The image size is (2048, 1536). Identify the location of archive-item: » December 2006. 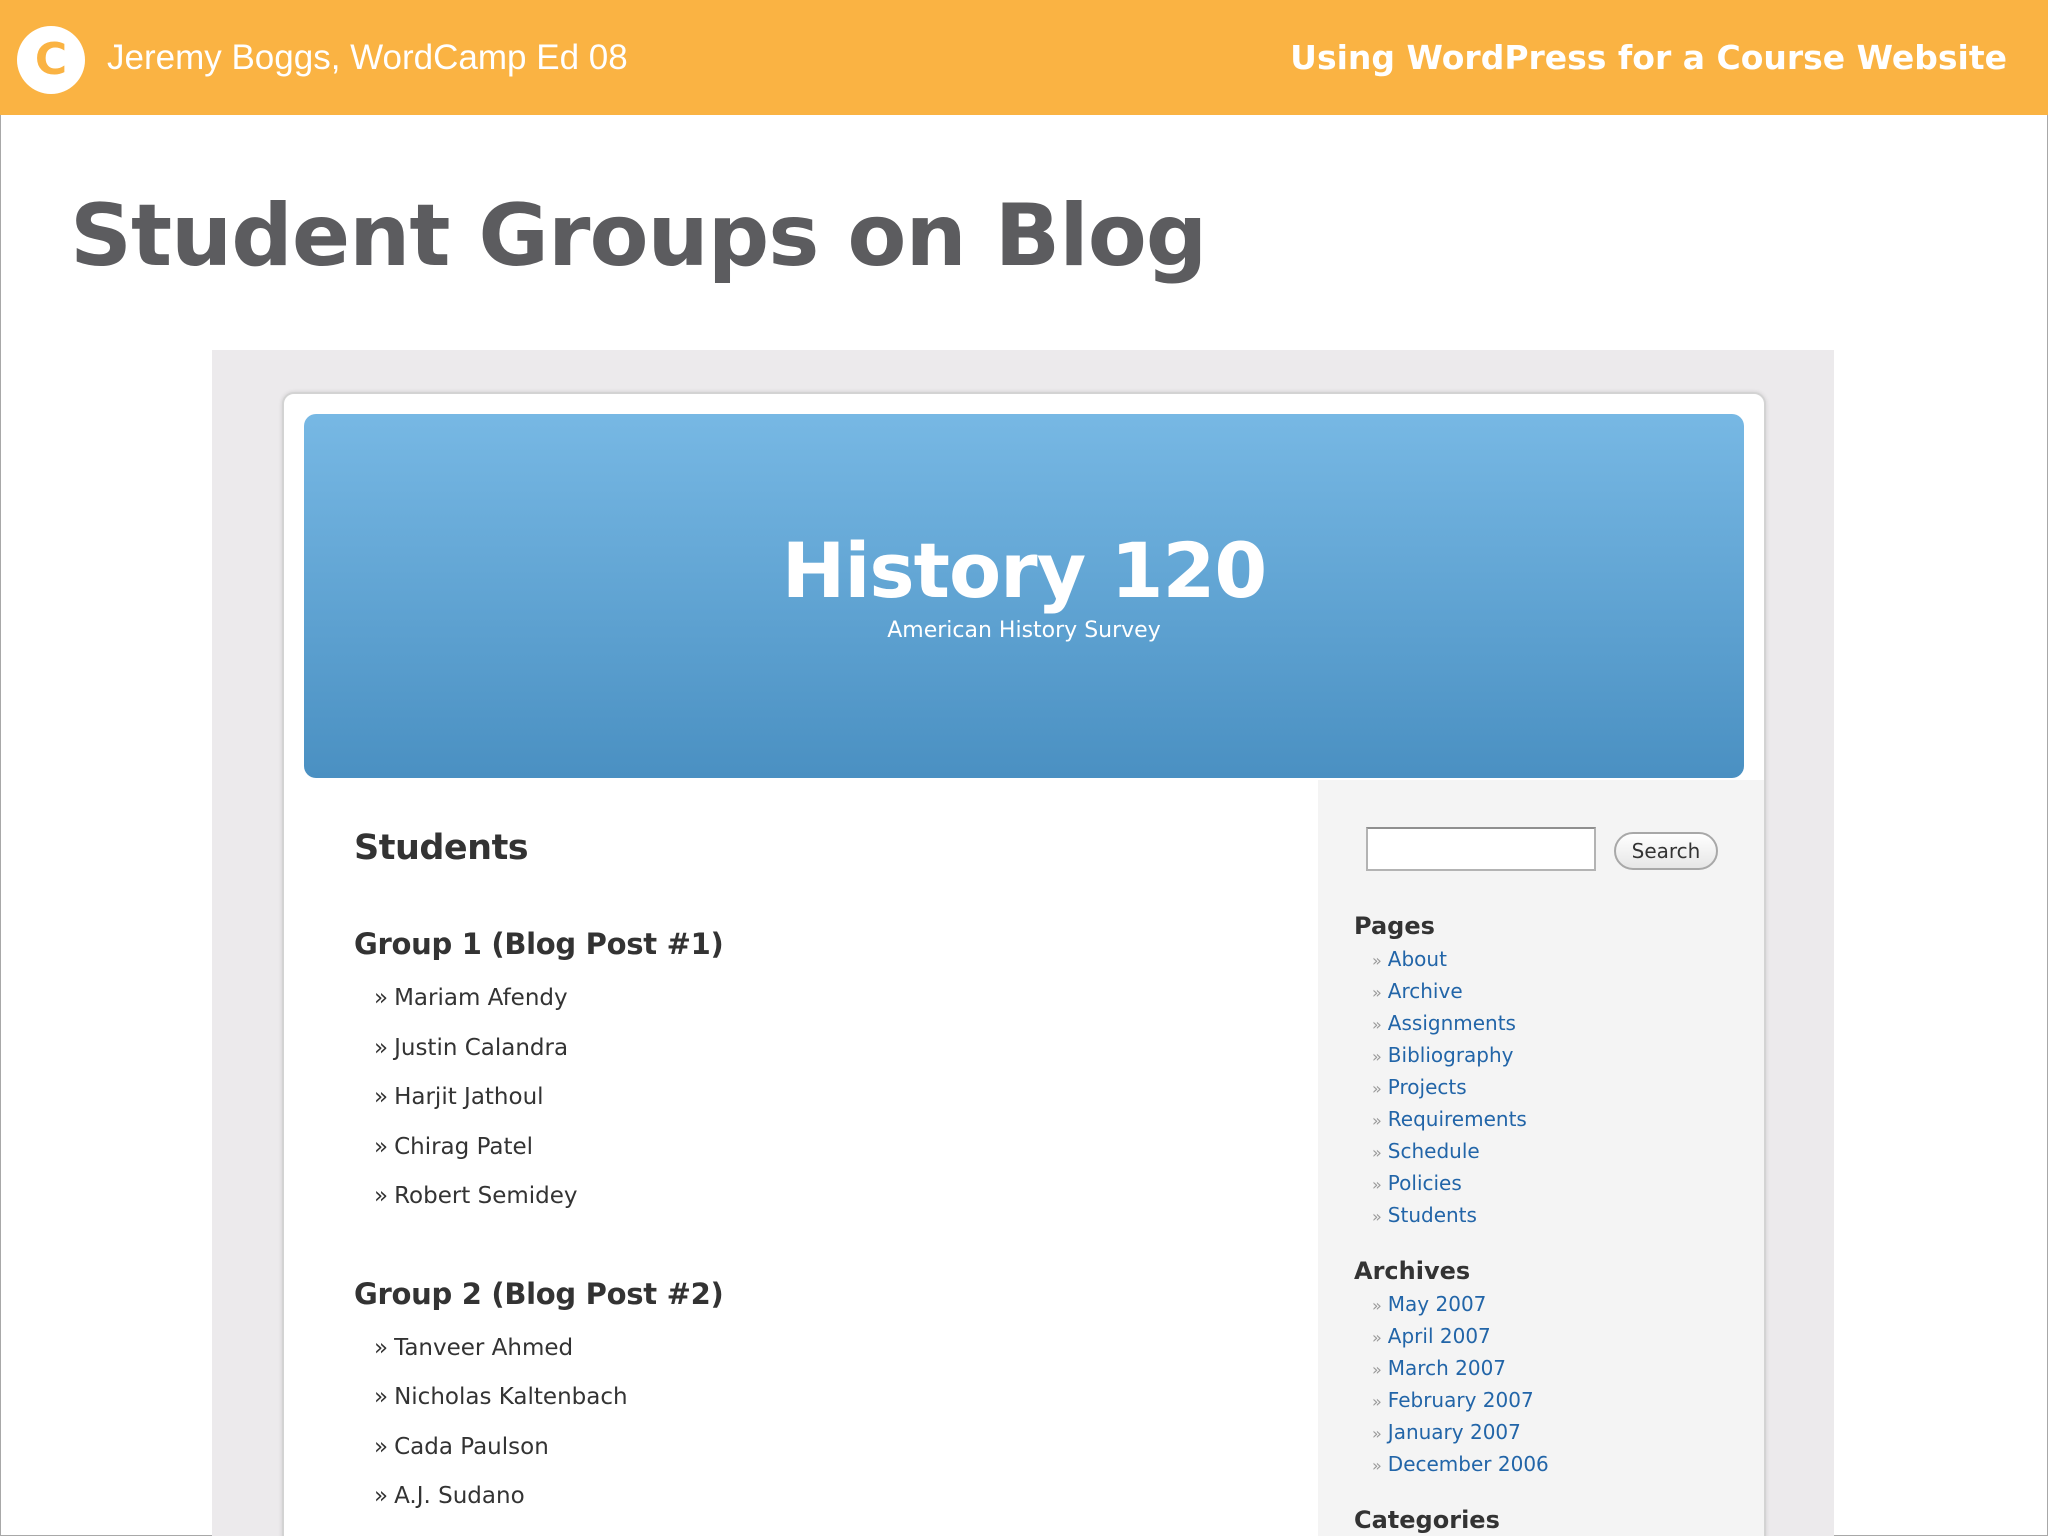
(1549, 1464).